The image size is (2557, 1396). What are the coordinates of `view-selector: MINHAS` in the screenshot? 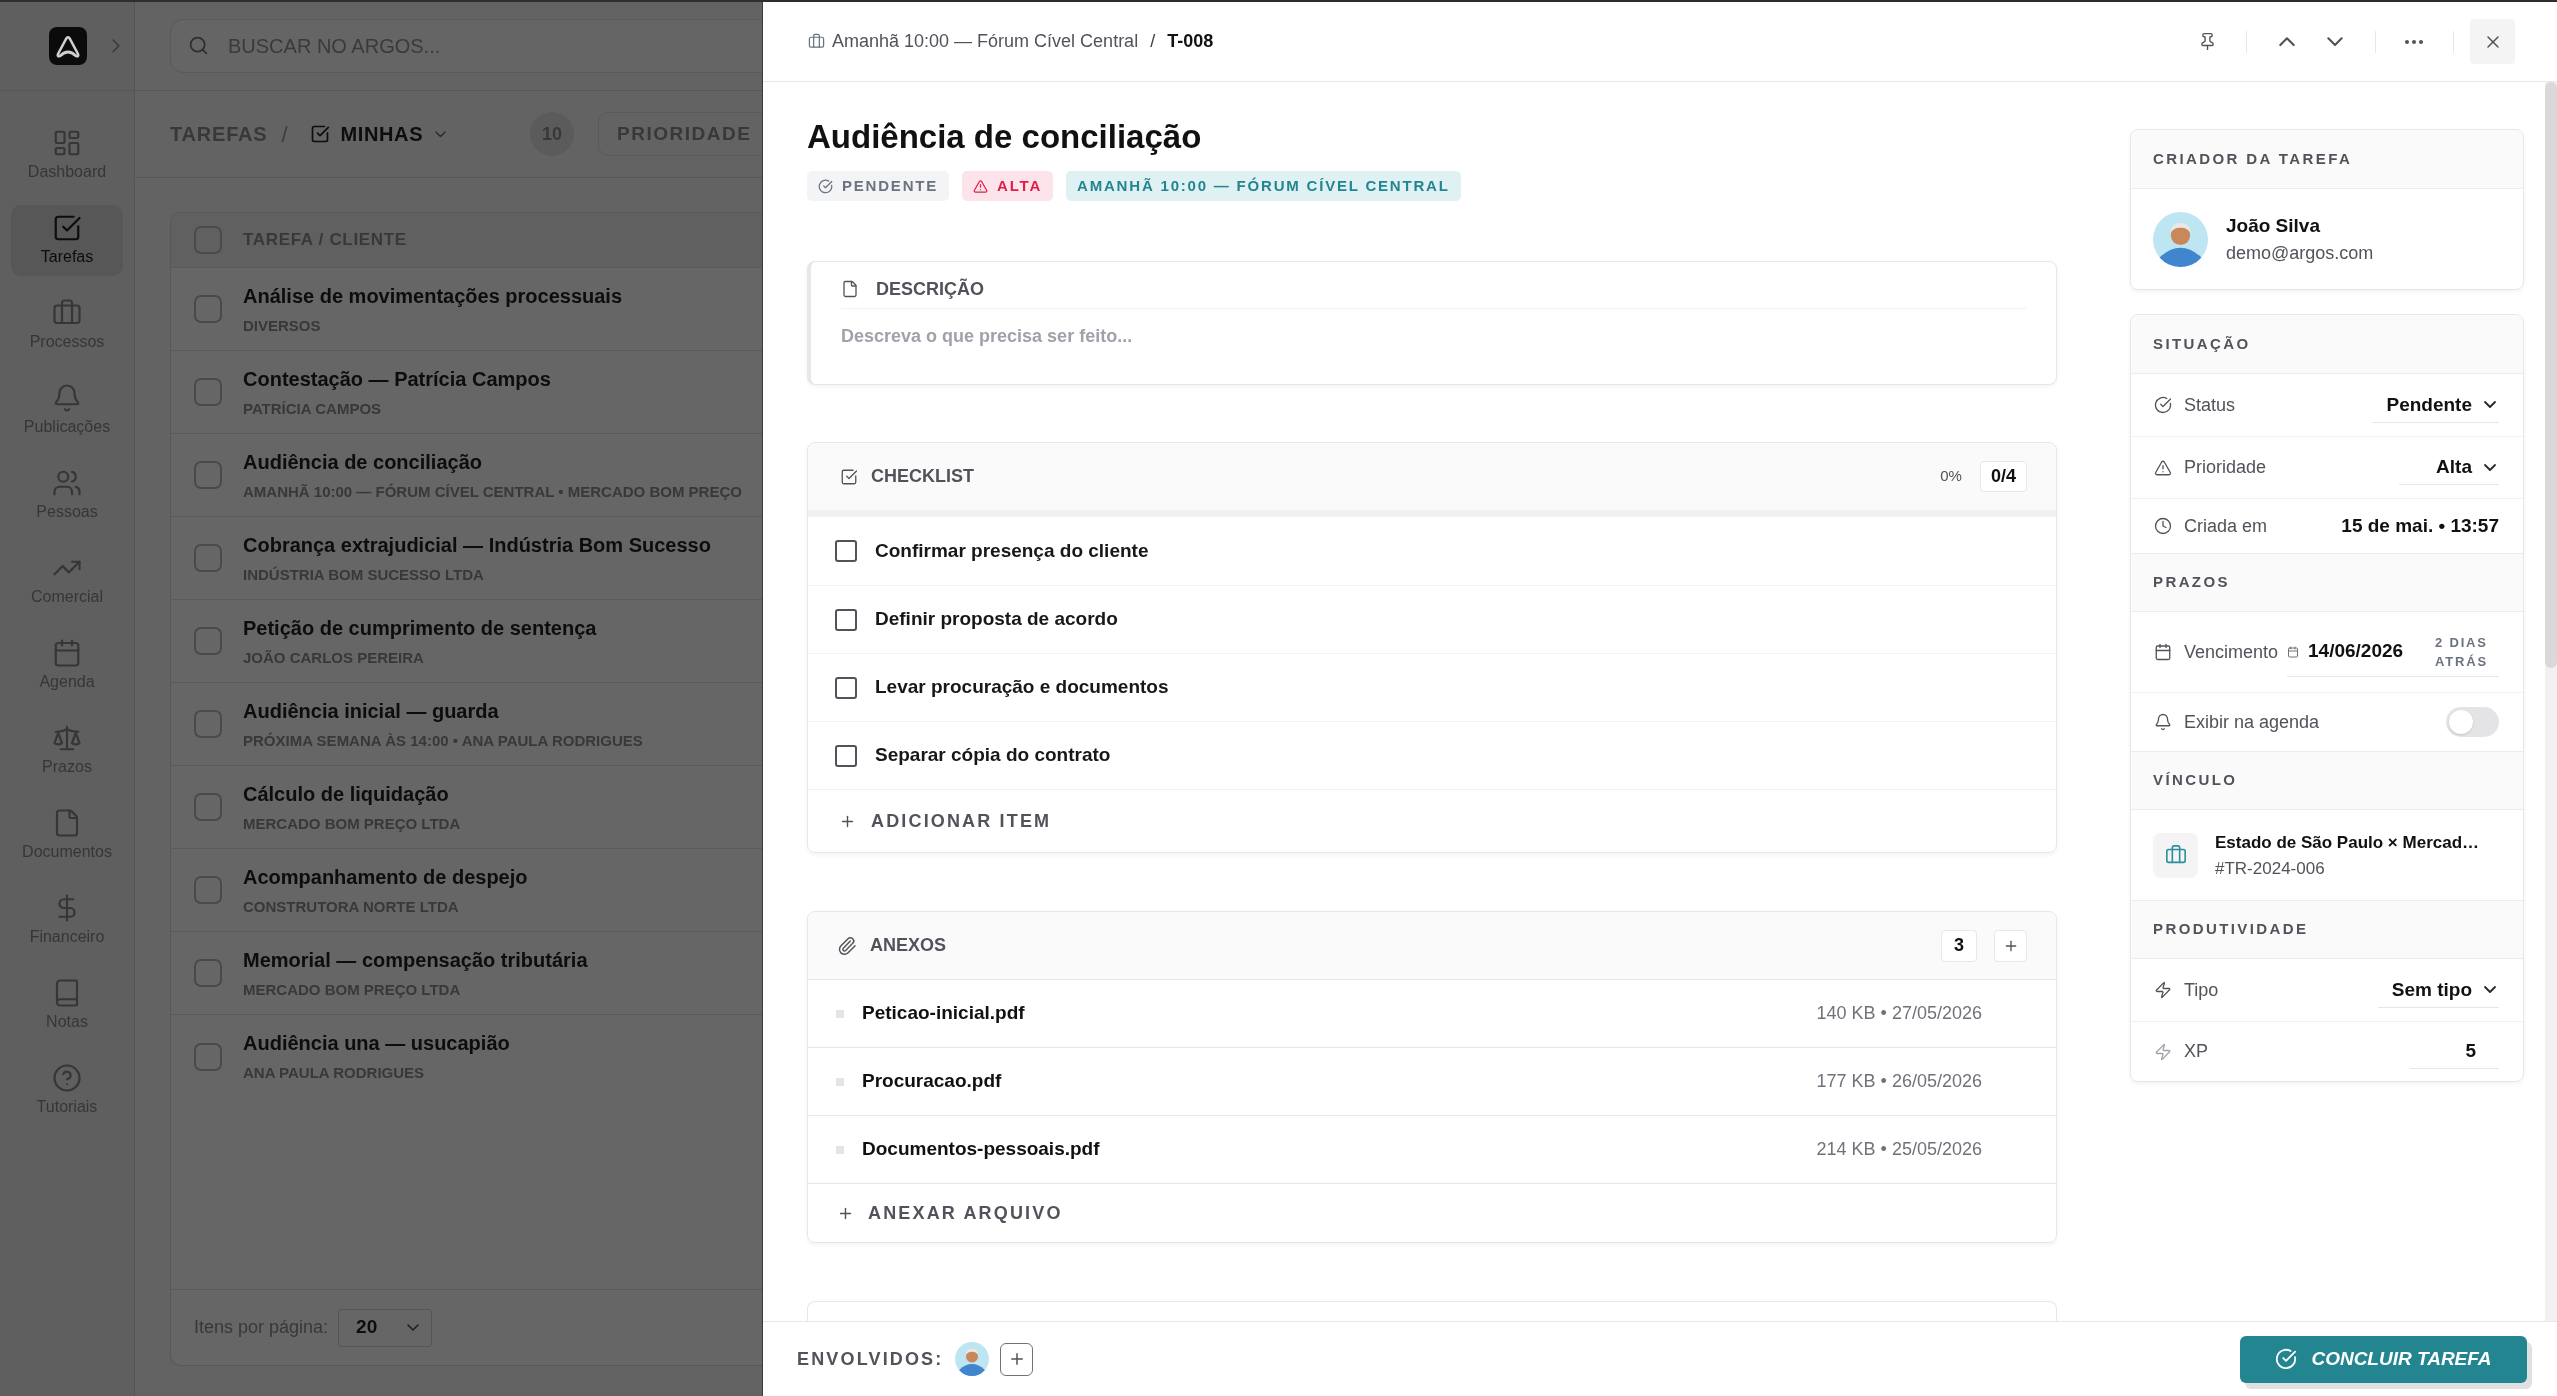 It's located at (378, 134).